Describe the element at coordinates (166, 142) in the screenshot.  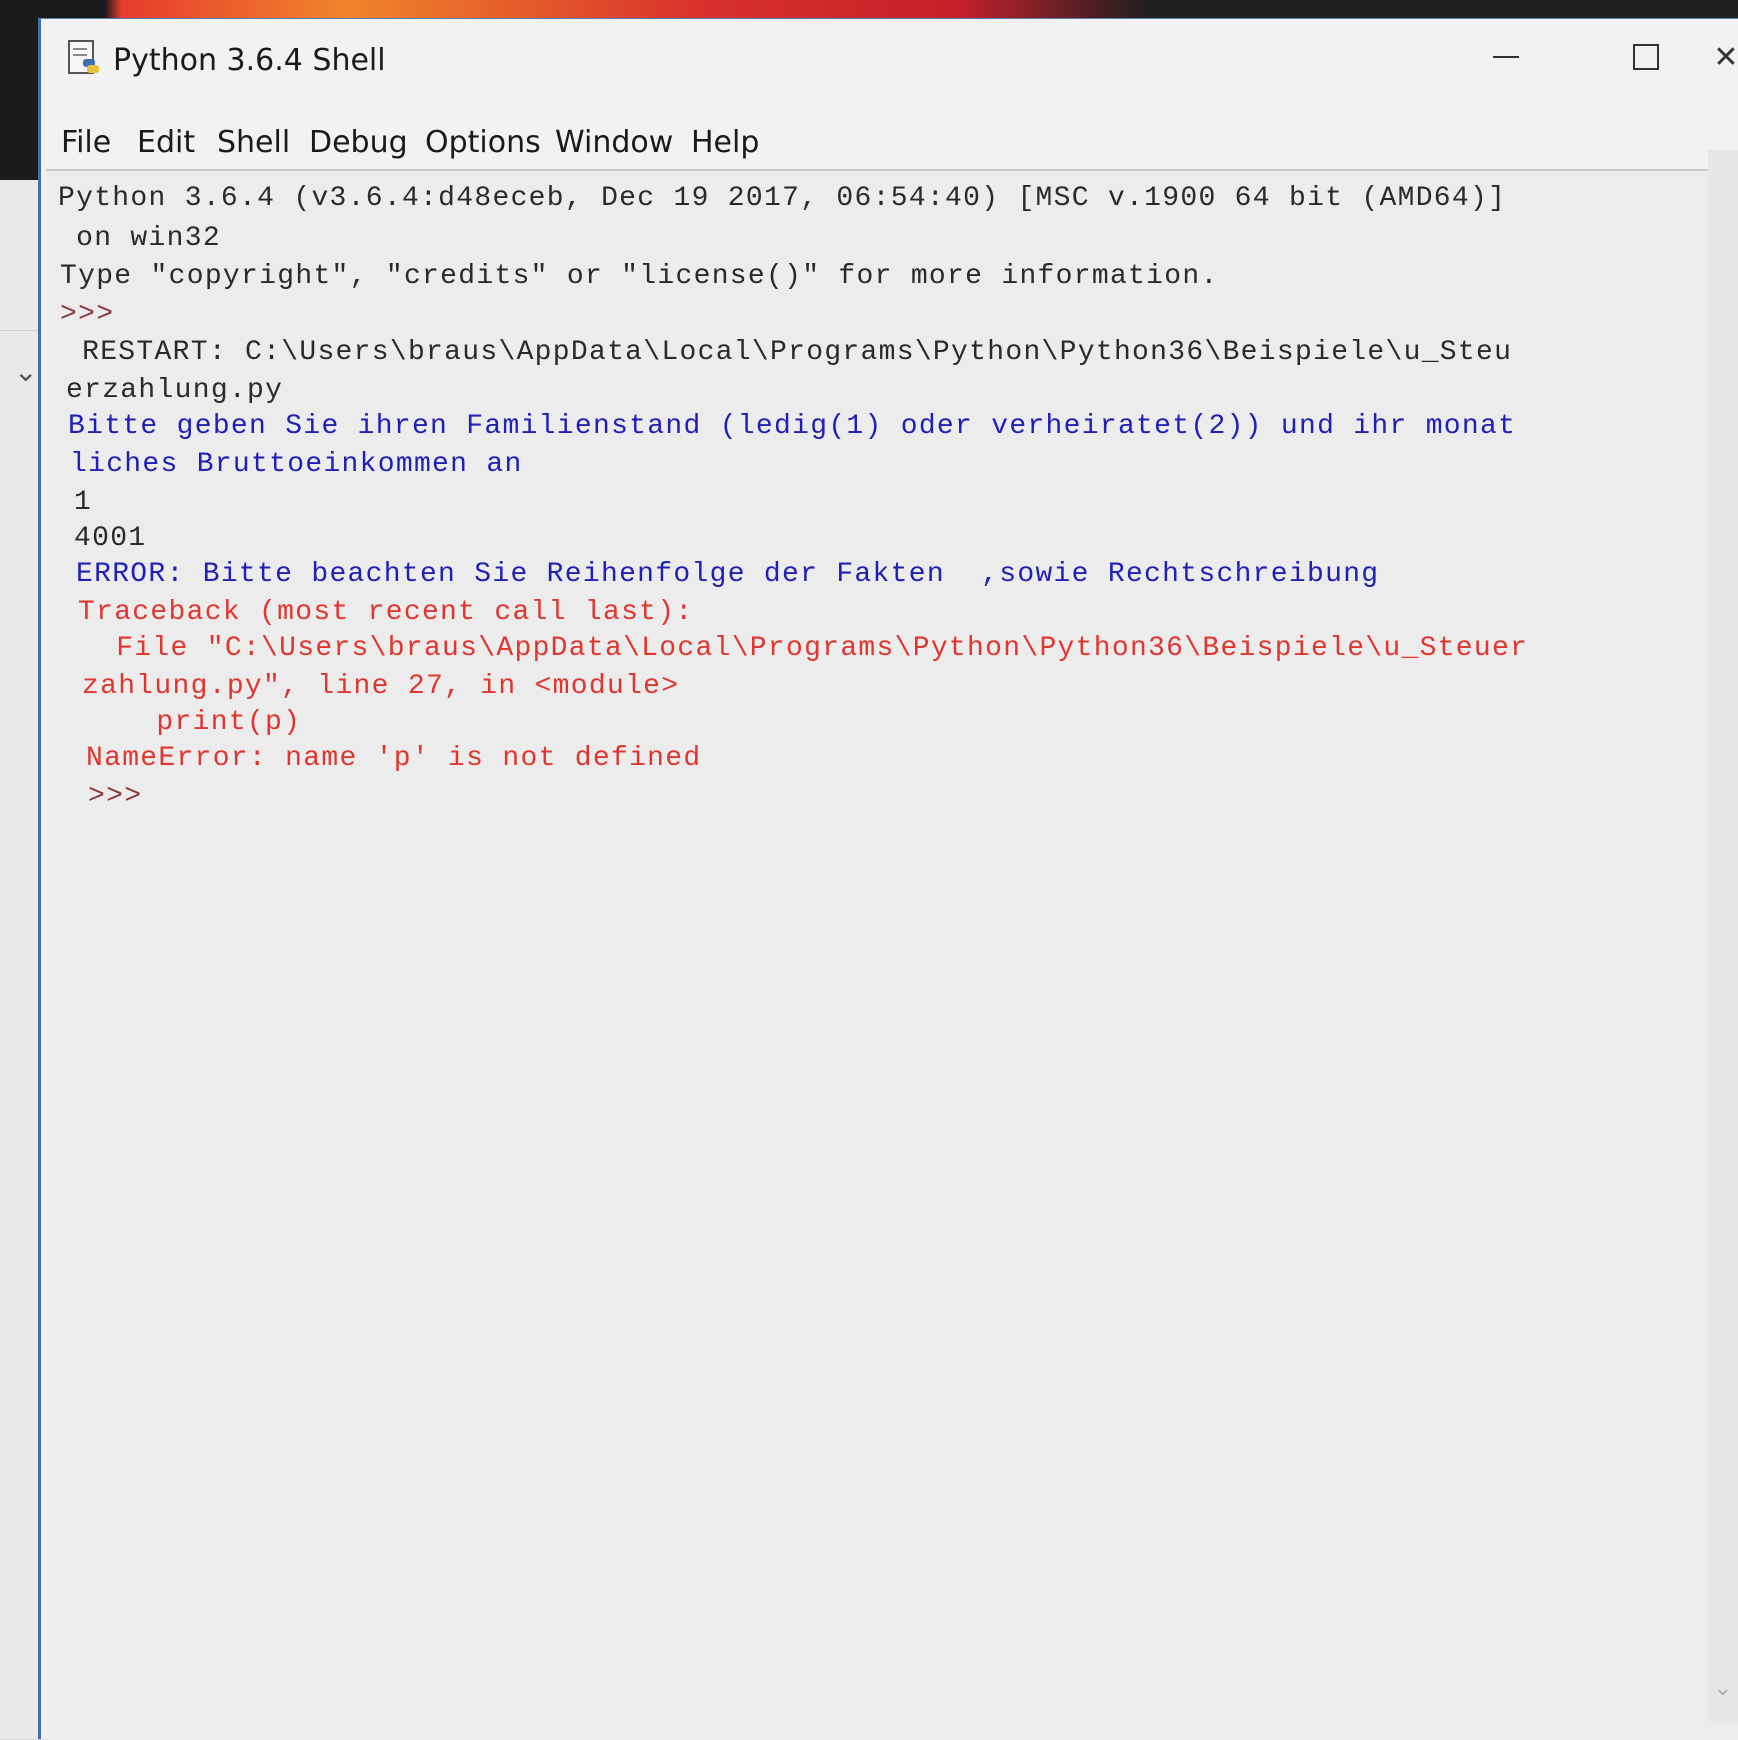
I see `menu-edit: Edit` at that location.